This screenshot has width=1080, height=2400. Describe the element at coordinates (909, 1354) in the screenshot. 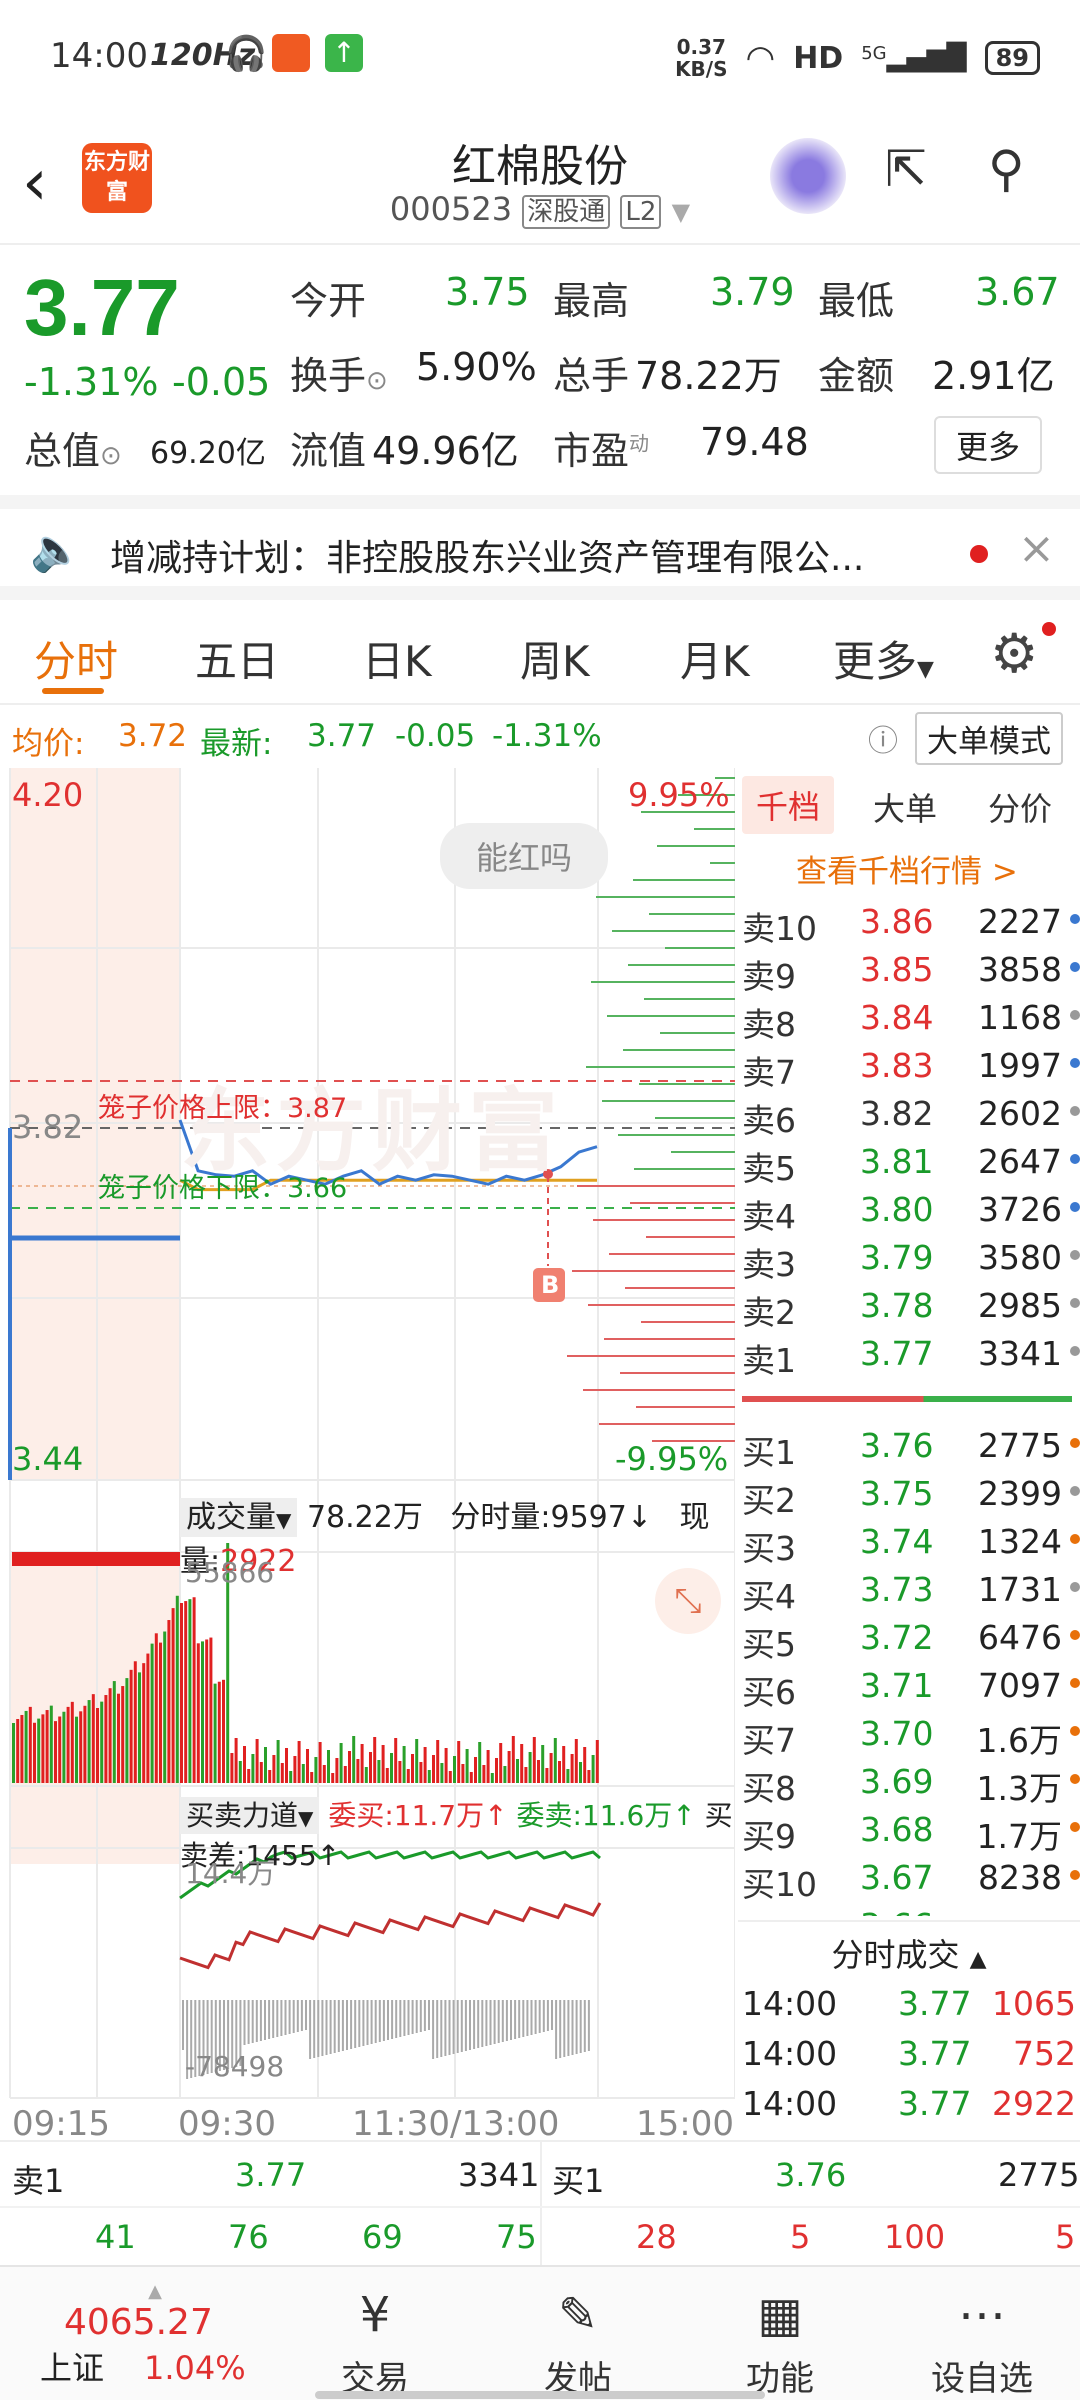

I see `ask-row: 卖1 3.77 3341` at that location.